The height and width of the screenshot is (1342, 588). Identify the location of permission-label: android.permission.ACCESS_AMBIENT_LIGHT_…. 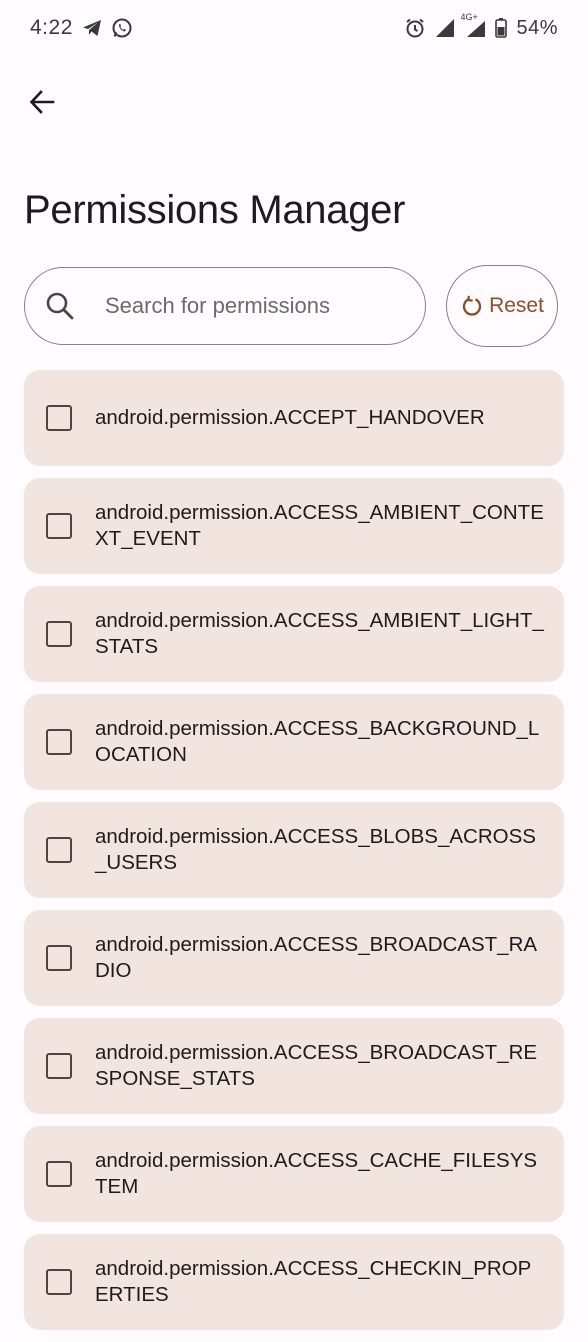
(319, 633).